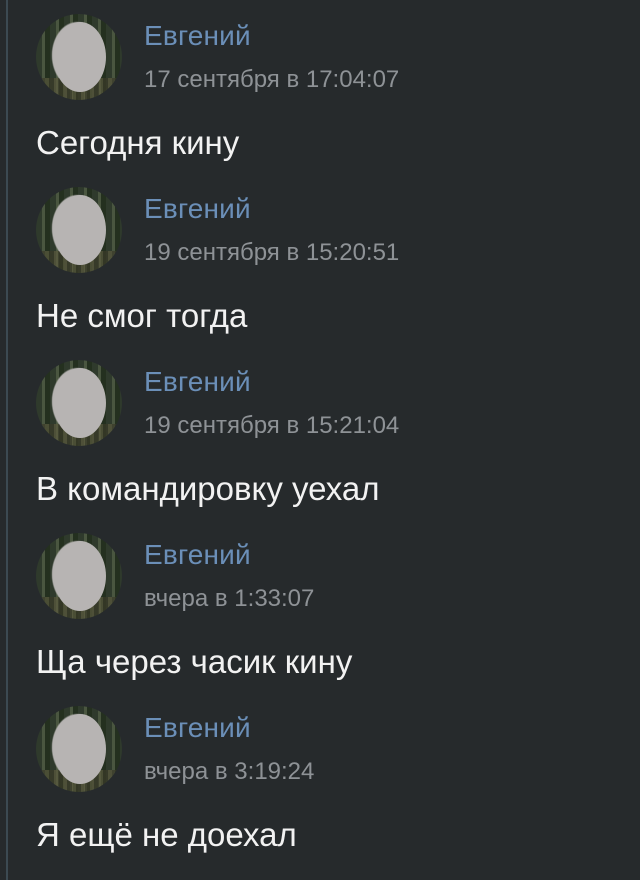  What do you see at coordinates (229, 771) in the screenshot?
I see `message-timestamp: вчера в 3:19:24` at bounding box center [229, 771].